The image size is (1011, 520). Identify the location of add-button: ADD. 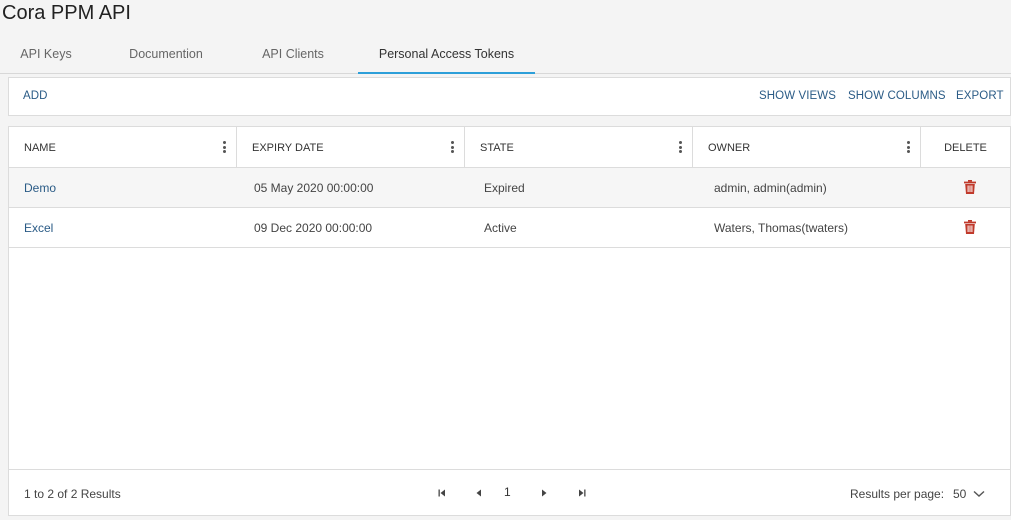
(35, 96).